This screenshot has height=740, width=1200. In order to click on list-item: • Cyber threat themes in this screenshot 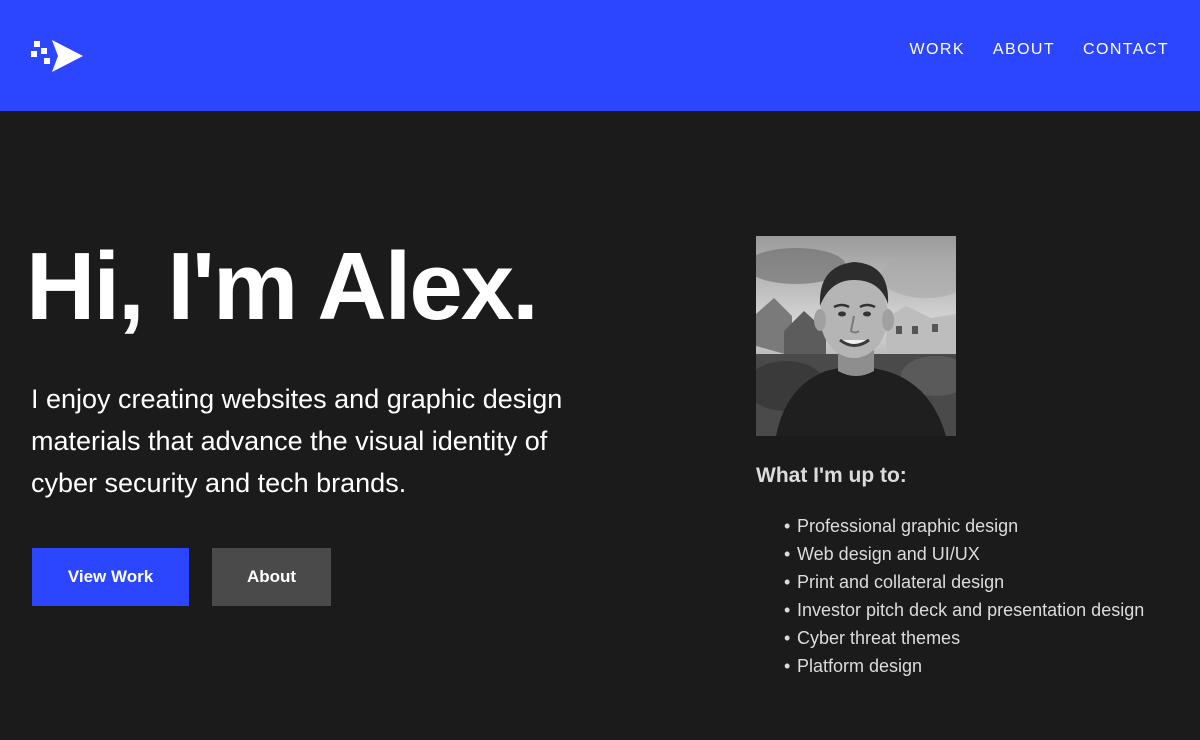, I will do `click(964, 638)`.